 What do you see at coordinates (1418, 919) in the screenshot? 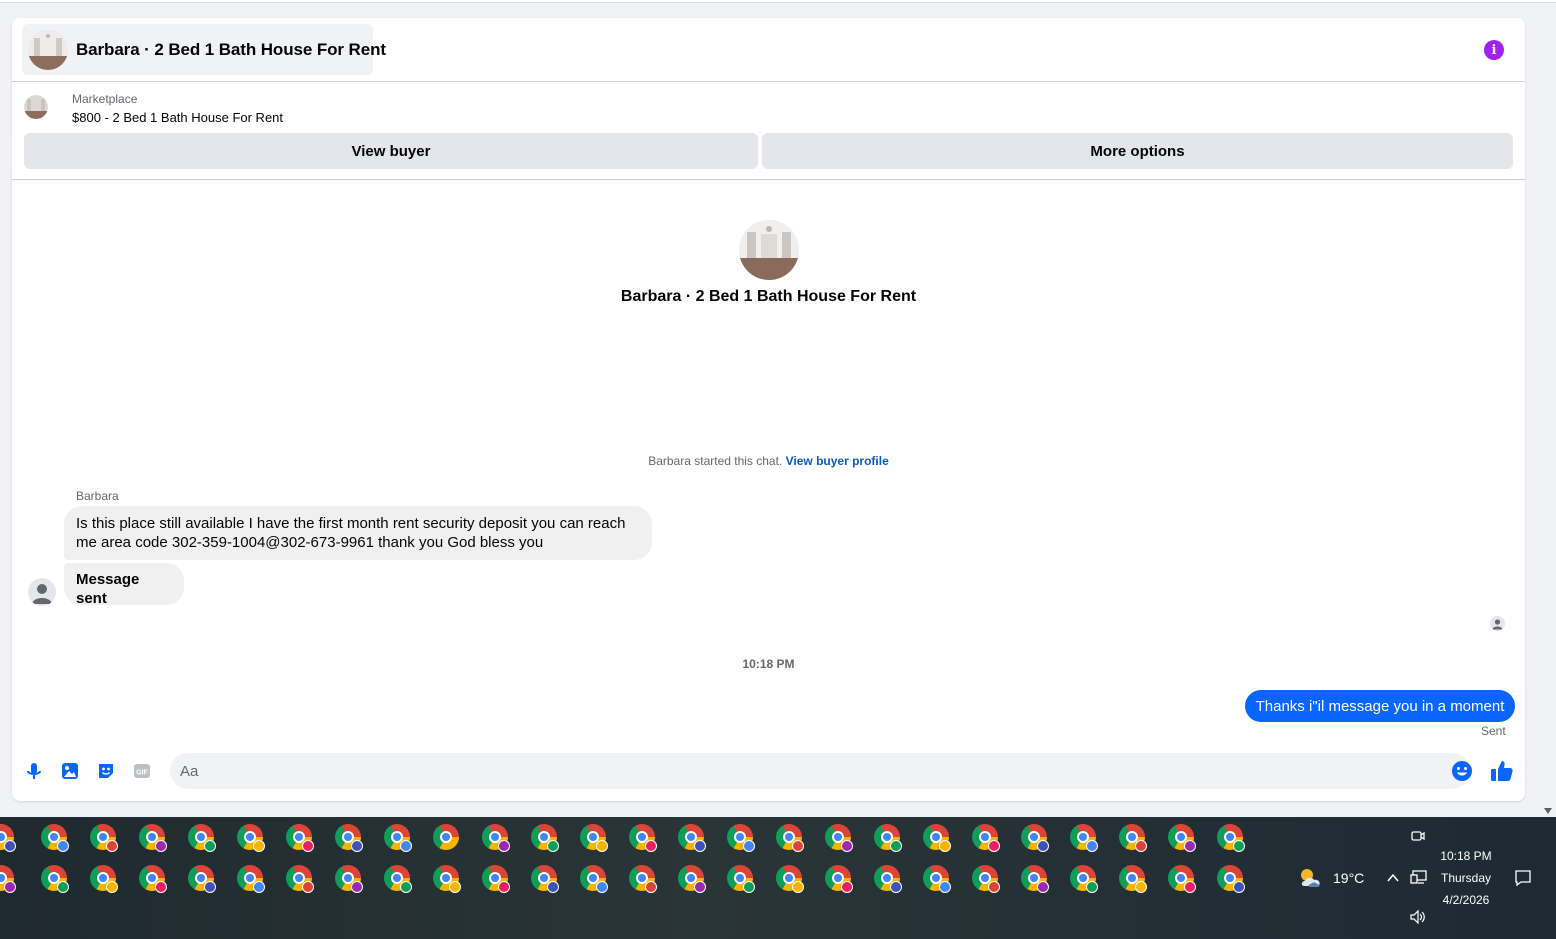
I see `volume-icon` at bounding box center [1418, 919].